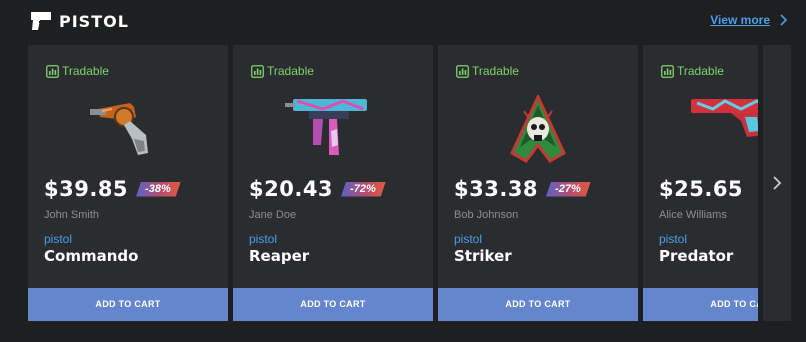  What do you see at coordinates (568, 189) in the screenshot?
I see `discount-badge: -27%` at bounding box center [568, 189].